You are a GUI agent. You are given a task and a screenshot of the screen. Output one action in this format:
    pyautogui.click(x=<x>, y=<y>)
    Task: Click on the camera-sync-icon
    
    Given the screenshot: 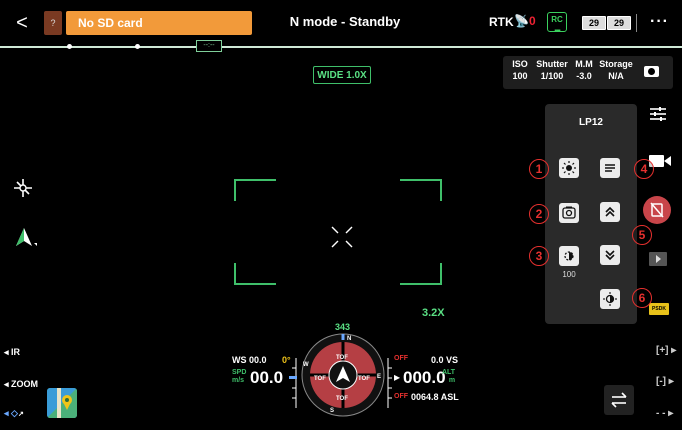 What is the action you would take?
    pyautogui.click(x=569, y=212)
    